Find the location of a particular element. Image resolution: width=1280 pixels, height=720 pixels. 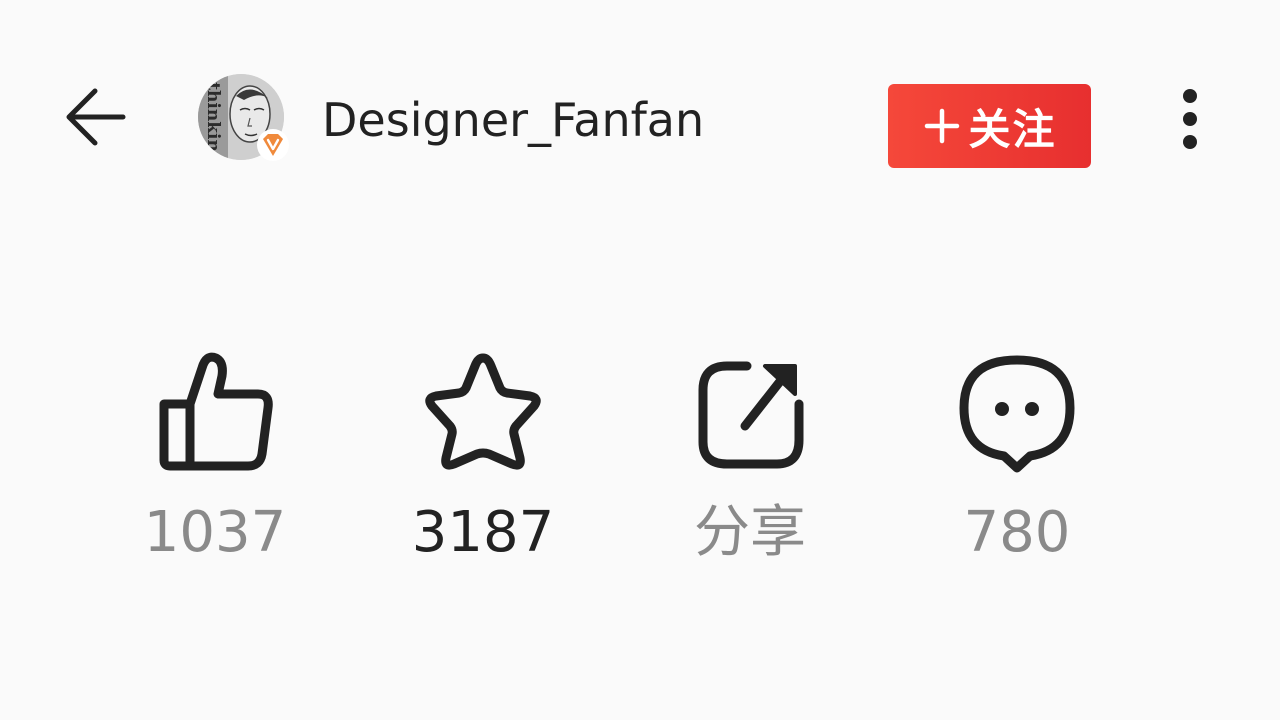

comment-action: 780 is located at coordinates (1017, 460).